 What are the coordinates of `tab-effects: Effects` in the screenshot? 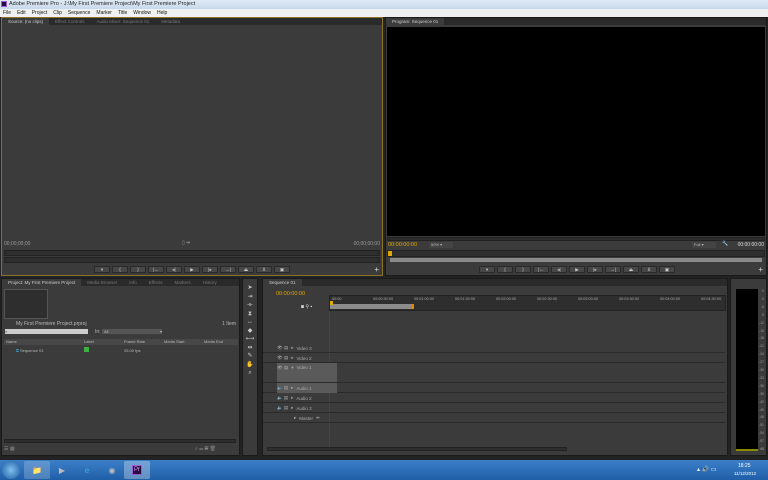 It's located at (156, 282).